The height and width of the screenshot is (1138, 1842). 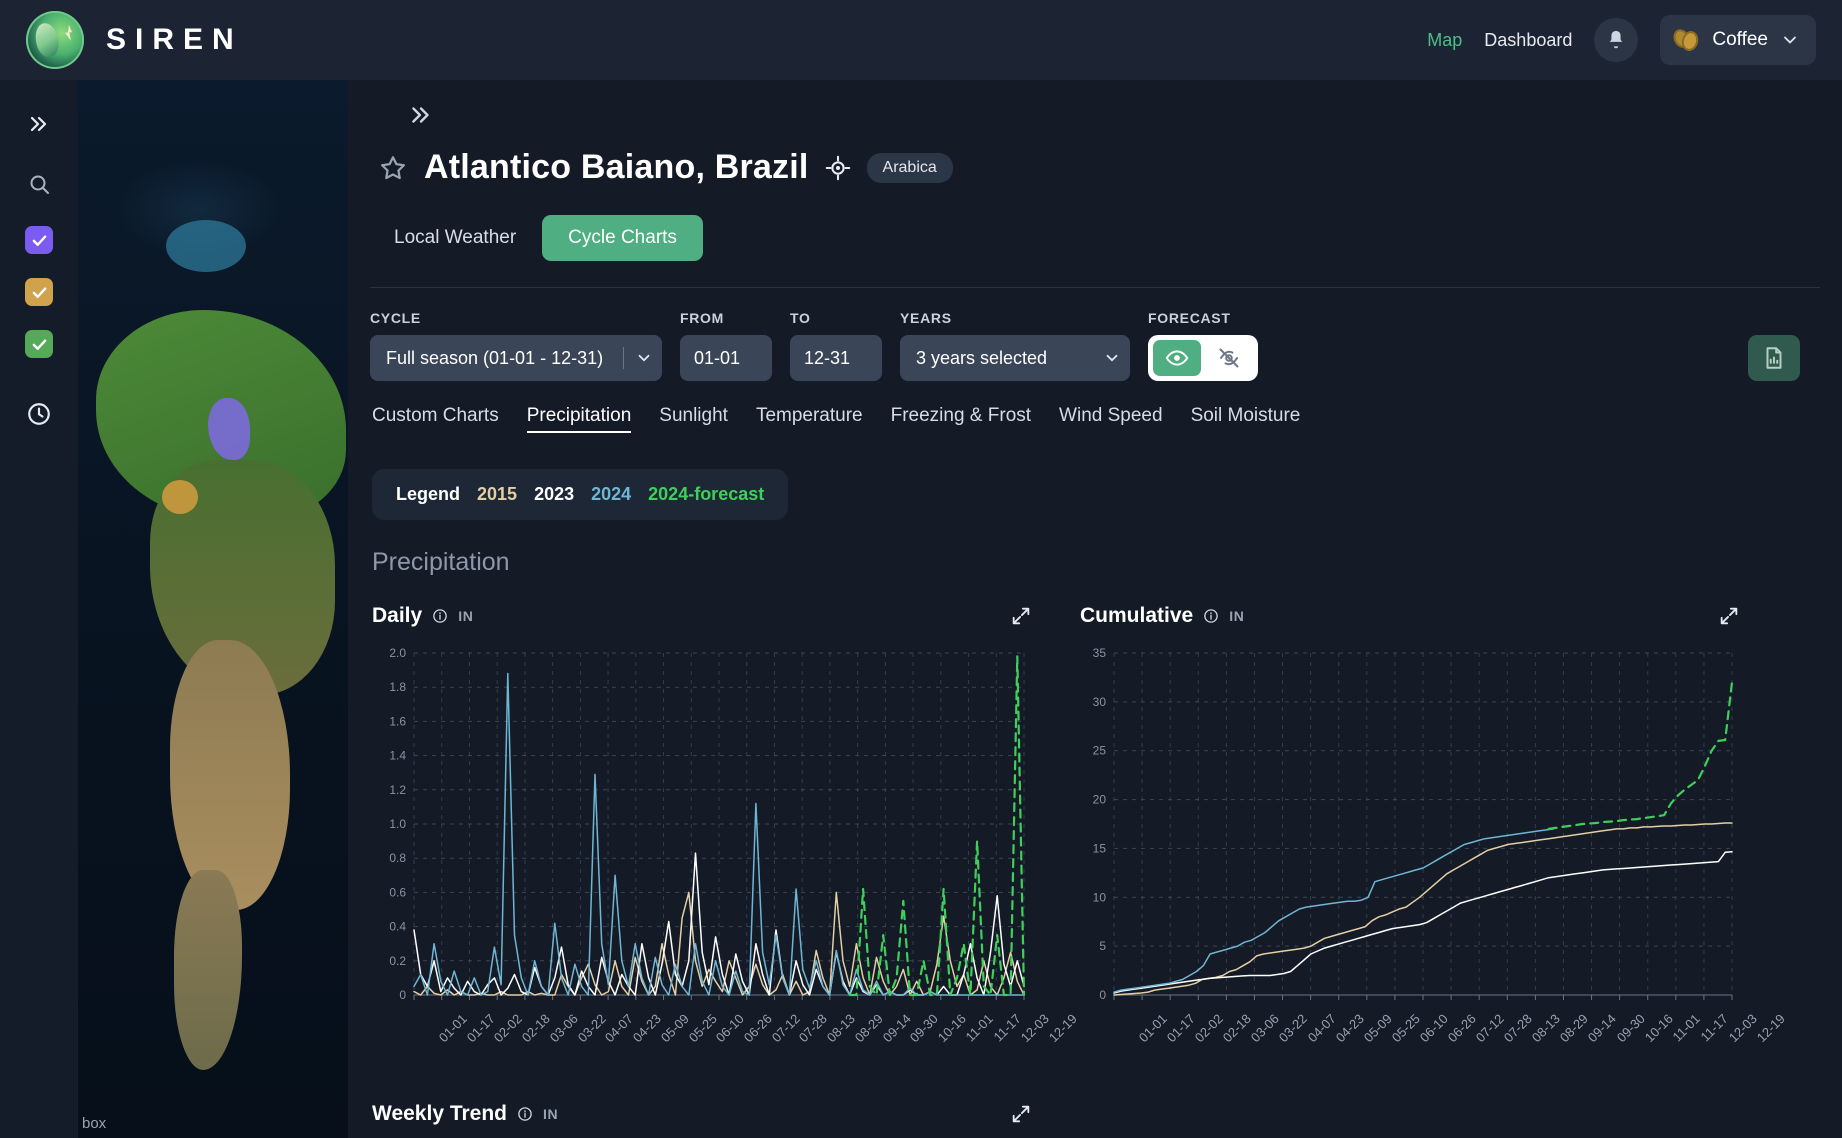 I want to click on forecast-show-button, so click(x=1177, y=358).